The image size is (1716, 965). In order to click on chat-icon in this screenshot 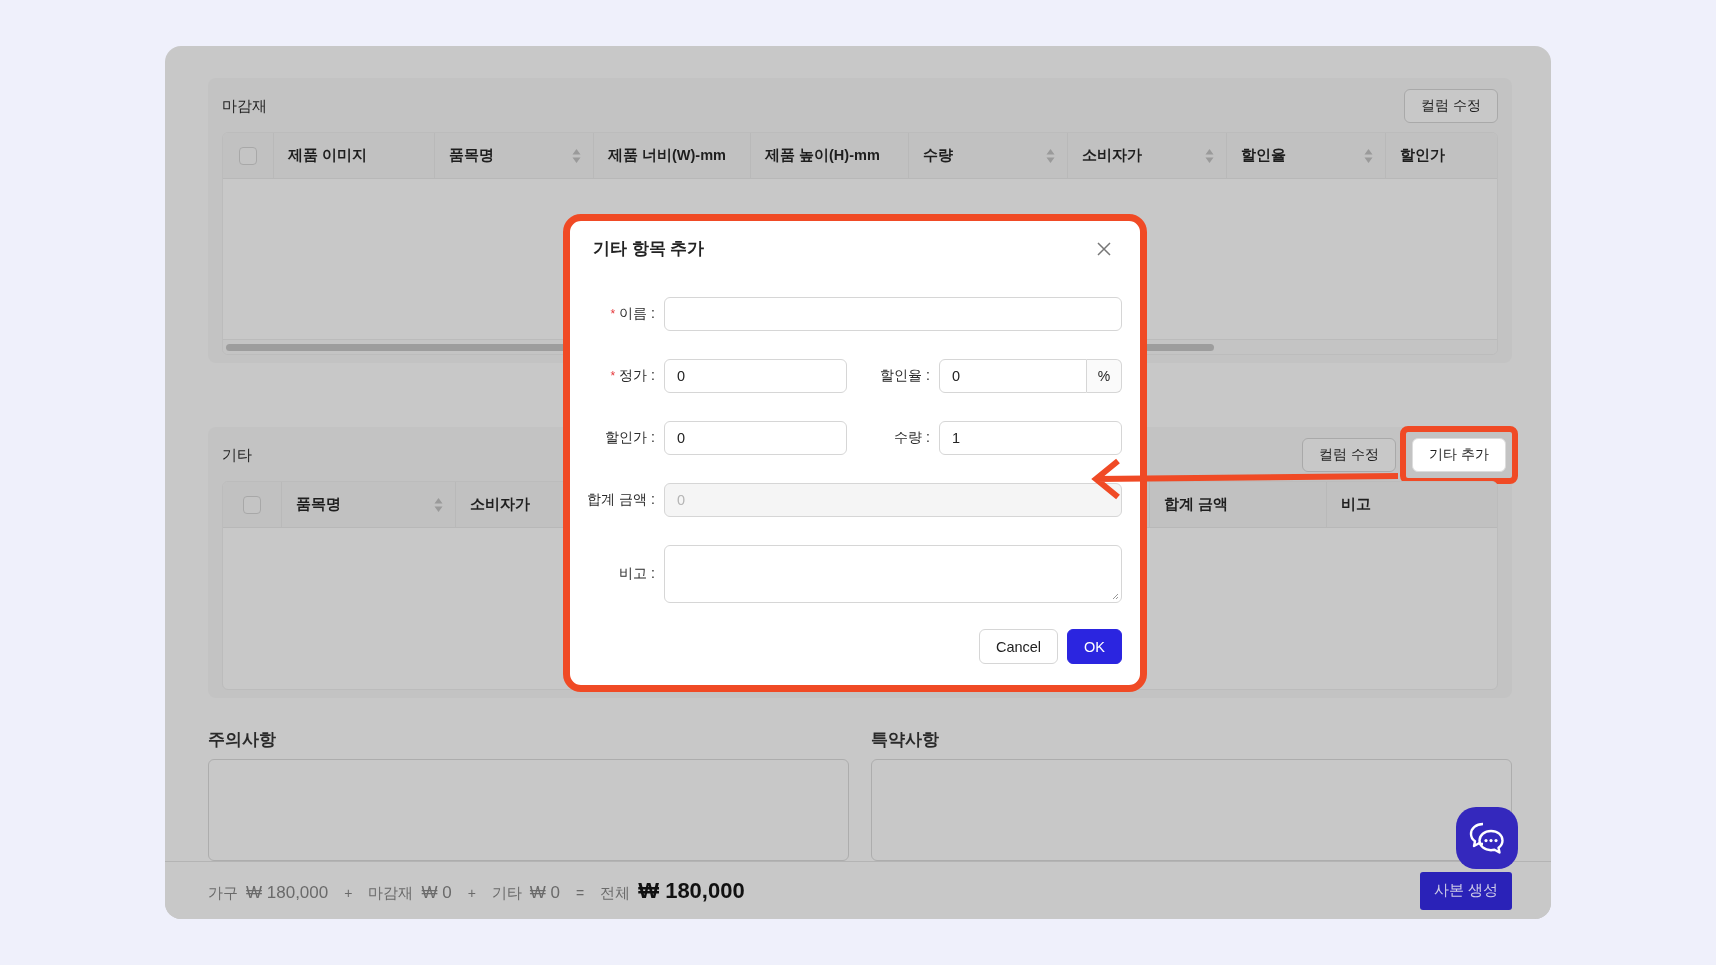, I will do `click(1487, 838)`.